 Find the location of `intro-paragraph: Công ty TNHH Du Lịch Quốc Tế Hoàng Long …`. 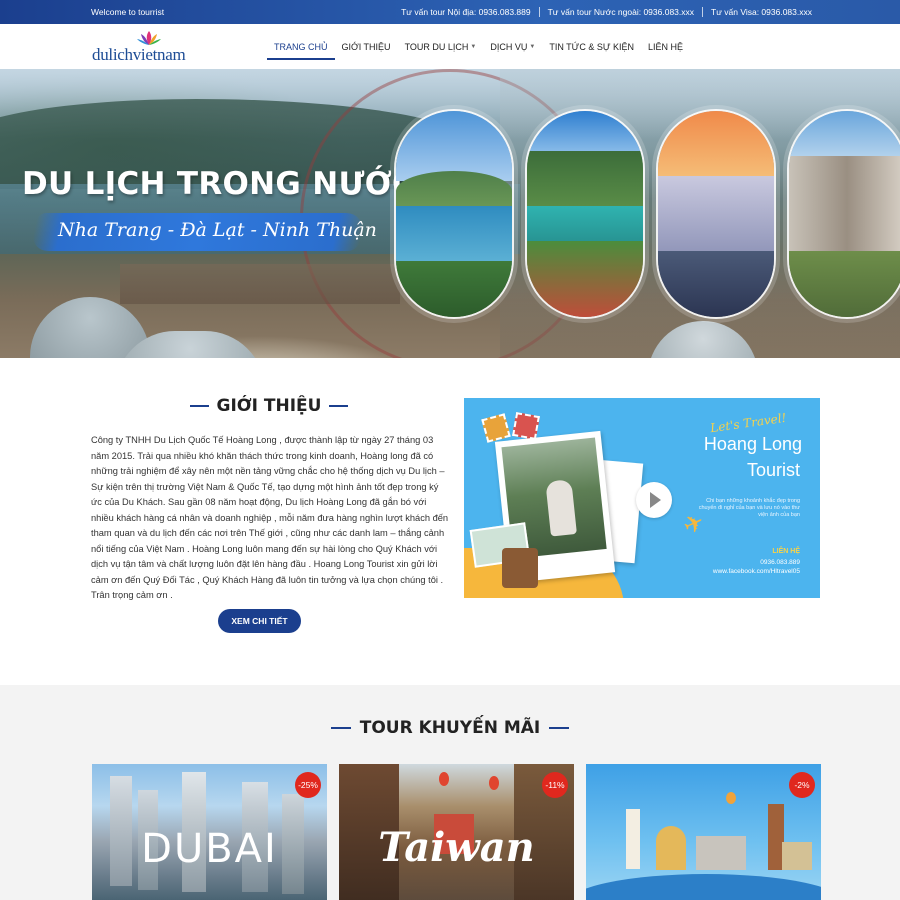

intro-paragraph: Công ty TNHH Du Lịch Quốc Tế Hoàng Long … is located at coordinates (270, 517).